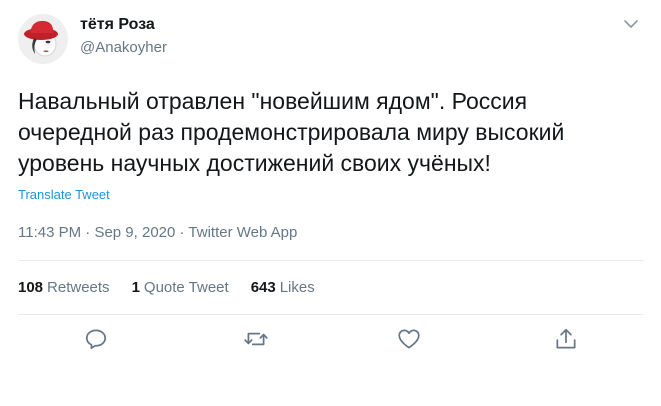  What do you see at coordinates (297, 287) in the screenshot?
I see `likes-label: Likes` at bounding box center [297, 287].